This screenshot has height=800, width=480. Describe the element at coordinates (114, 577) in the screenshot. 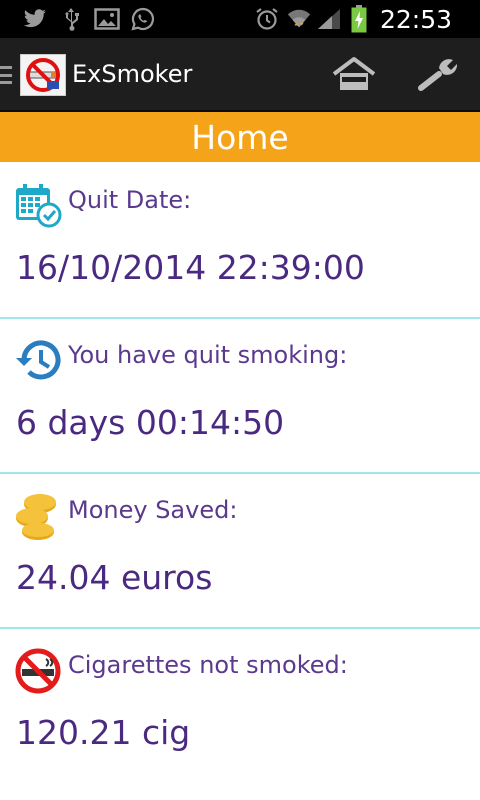

I see `money-saved-value: 24.04 euros` at that location.